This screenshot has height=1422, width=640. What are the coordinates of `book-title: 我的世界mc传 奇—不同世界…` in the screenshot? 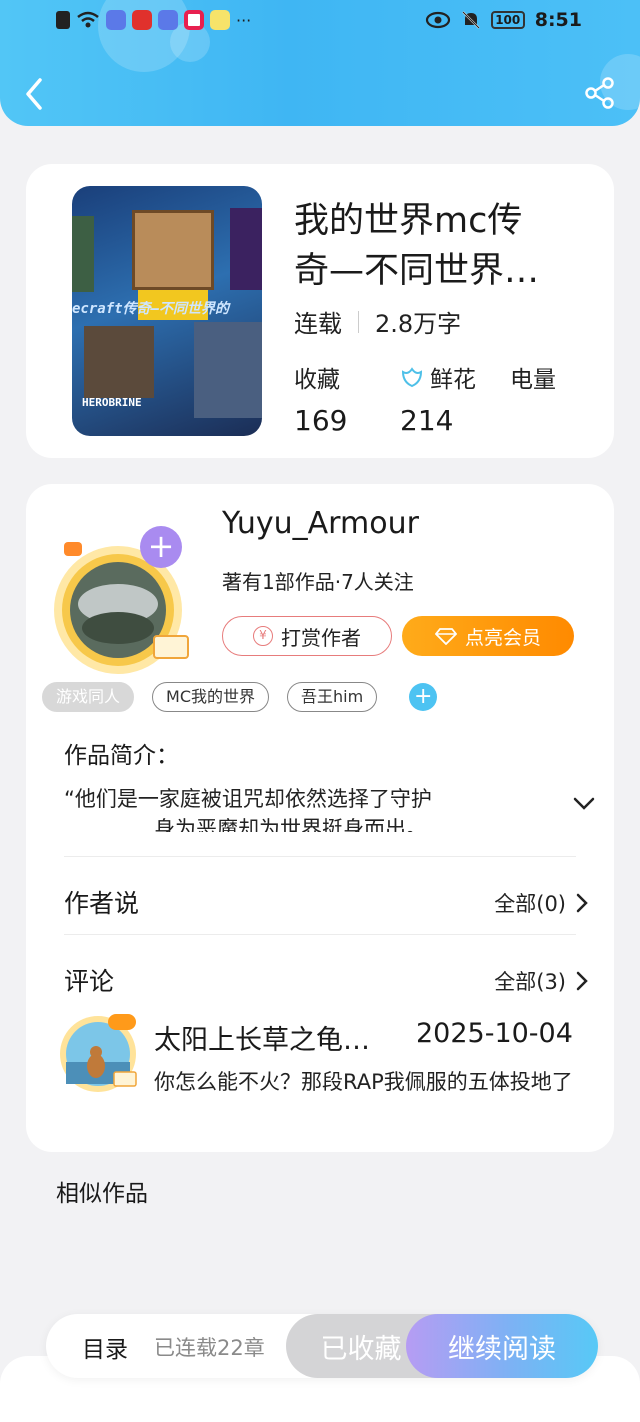 It's located at (429, 246).